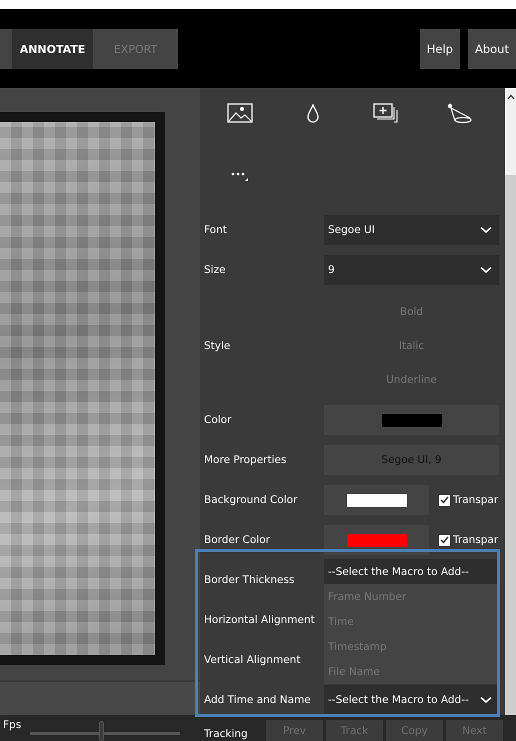 The image size is (516, 741). I want to click on header-button: Help, so click(440, 49).